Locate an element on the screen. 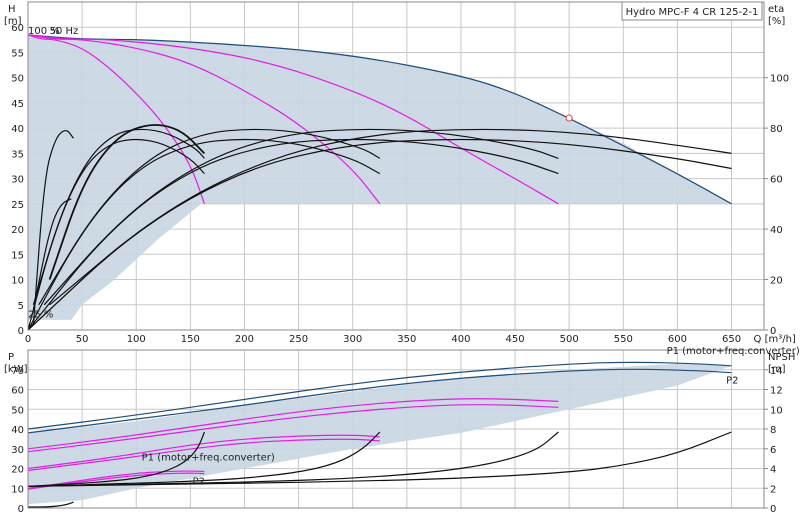 The image size is (800, 520). y2-tick-label: 6 is located at coordinates (773, 450).